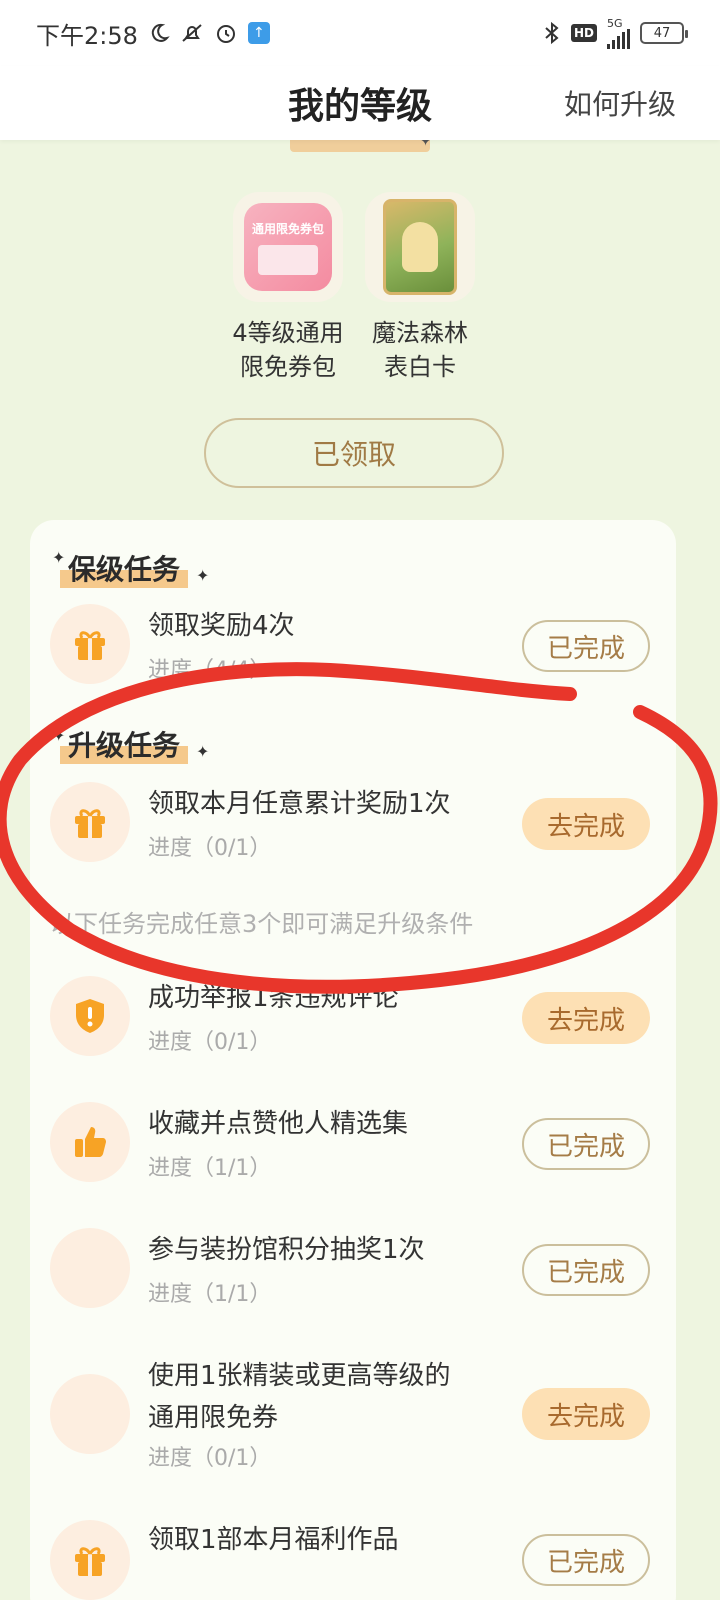 Image resolution: width=720 pixels, height=1600 pixels. I want to click on task-name: 参与装扮馆积分抽奖1次, so click(286, 1250).